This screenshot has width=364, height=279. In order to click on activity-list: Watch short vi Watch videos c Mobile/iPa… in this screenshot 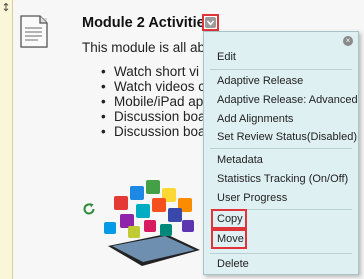, I will do `click(152, 101)`.